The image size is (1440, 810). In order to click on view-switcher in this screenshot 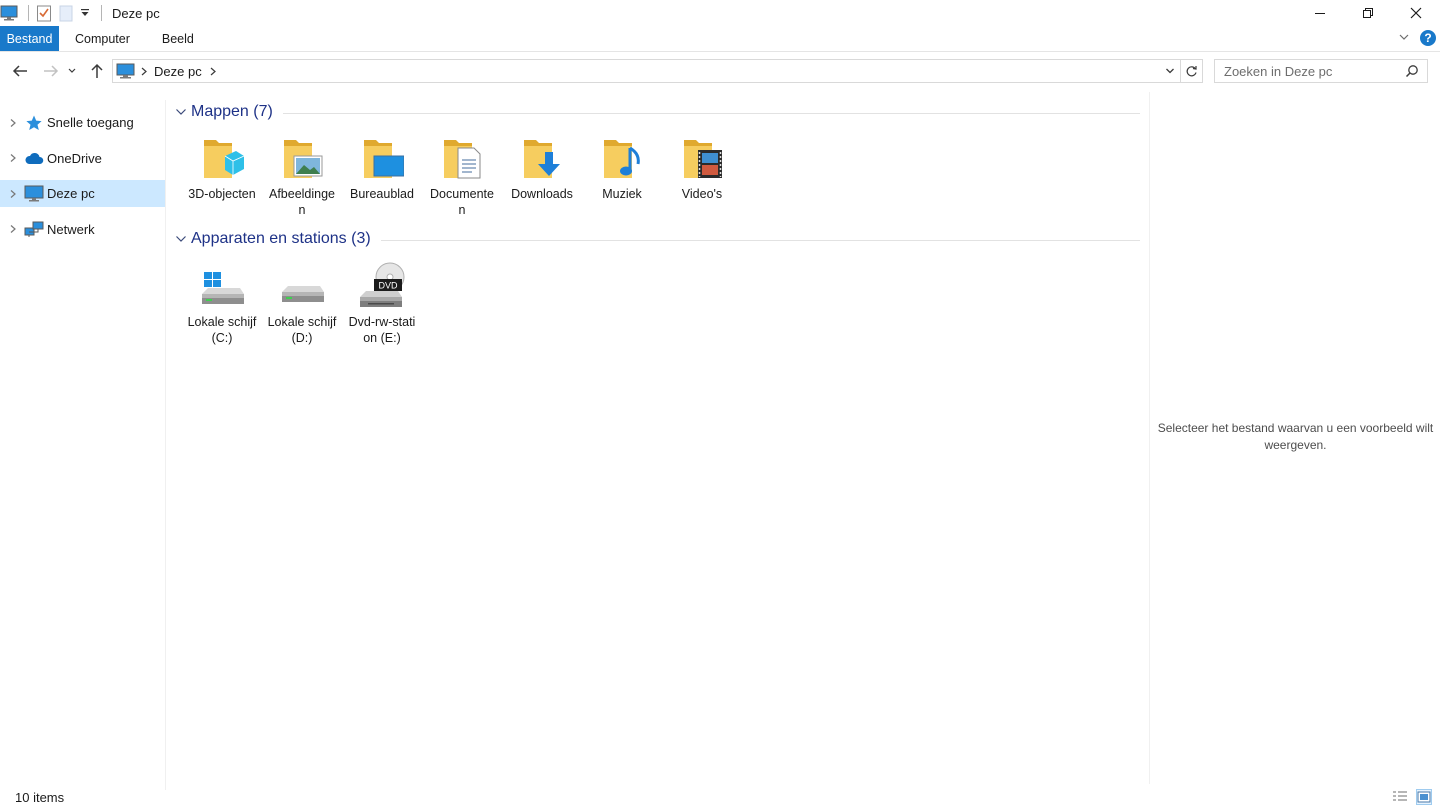, I will do `click(1412, 797)`.